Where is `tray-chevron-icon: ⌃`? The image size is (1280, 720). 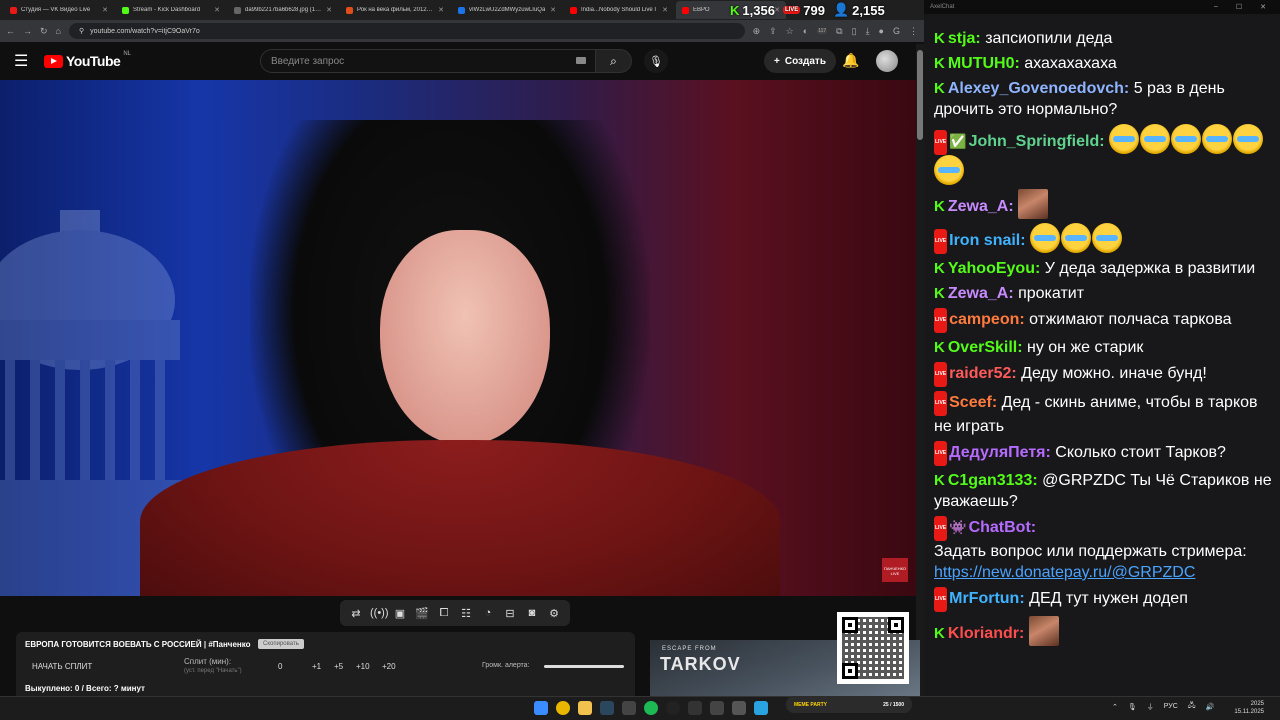
tray-chevron-icon: ⌃ is located at coordinates (1115, 707).